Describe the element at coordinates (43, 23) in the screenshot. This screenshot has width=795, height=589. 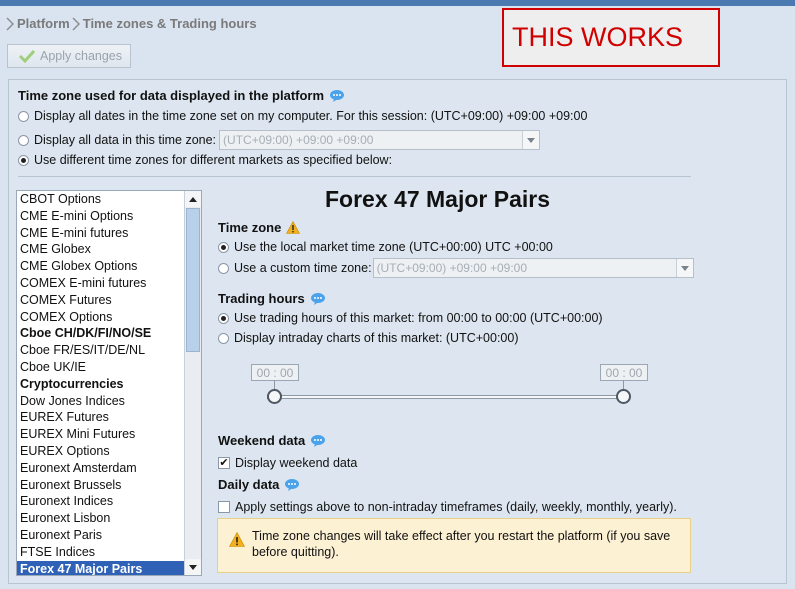
I see `breadcrumb-platform: Platform` at that location.